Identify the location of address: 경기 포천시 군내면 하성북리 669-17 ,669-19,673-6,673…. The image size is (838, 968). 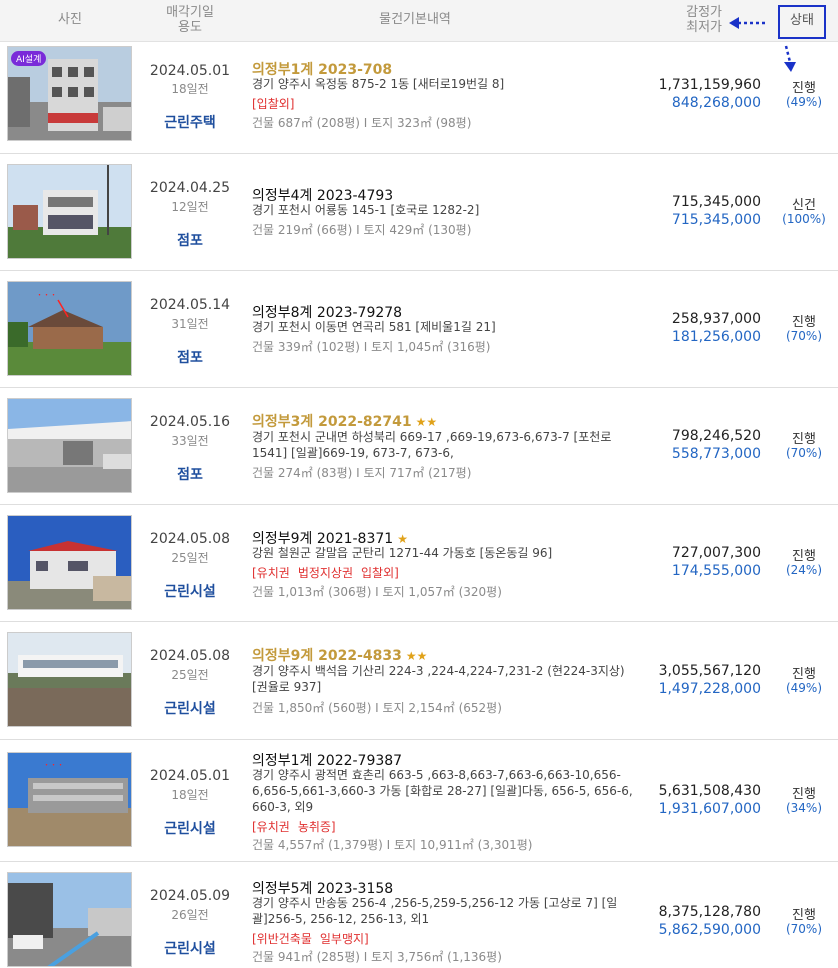
(432, 445).